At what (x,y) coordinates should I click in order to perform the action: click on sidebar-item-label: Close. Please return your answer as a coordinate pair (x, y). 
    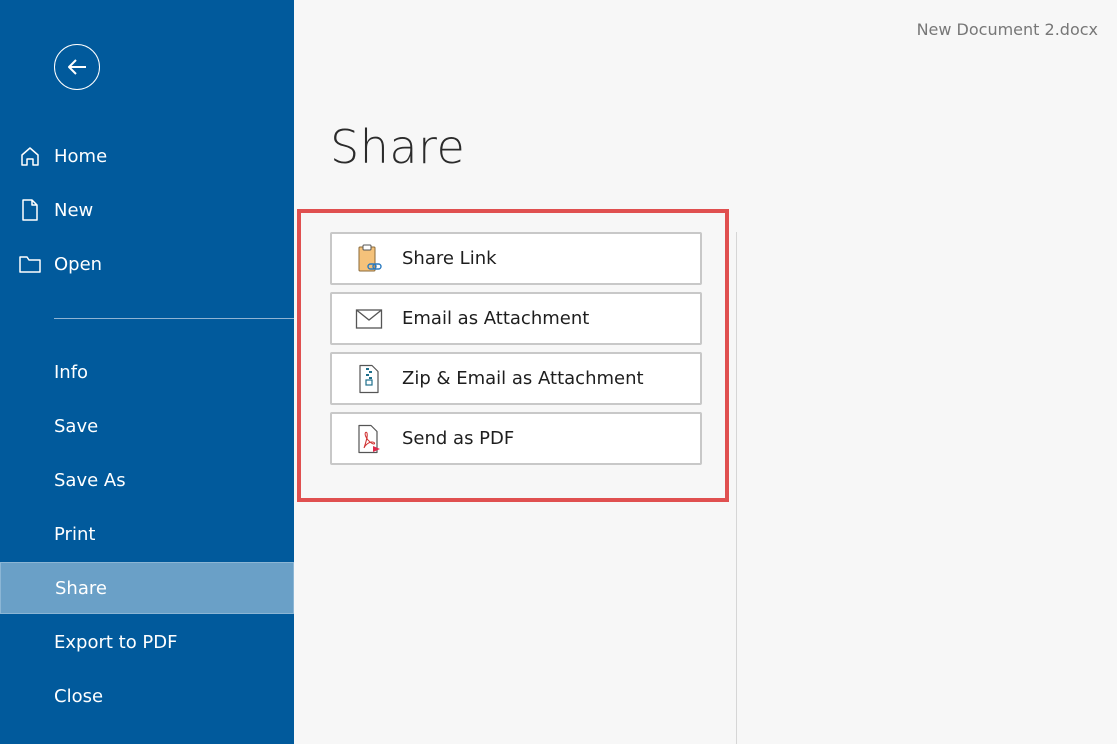
    Looking at the image, I should click on (79, 696).